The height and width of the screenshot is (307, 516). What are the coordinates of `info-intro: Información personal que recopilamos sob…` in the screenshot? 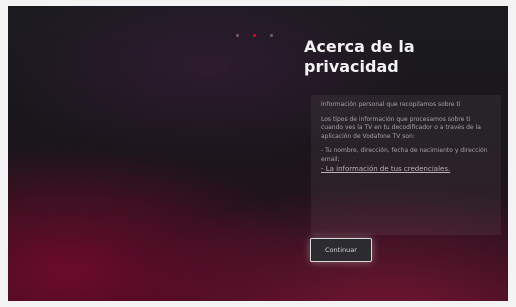 It's located at (391, 104).